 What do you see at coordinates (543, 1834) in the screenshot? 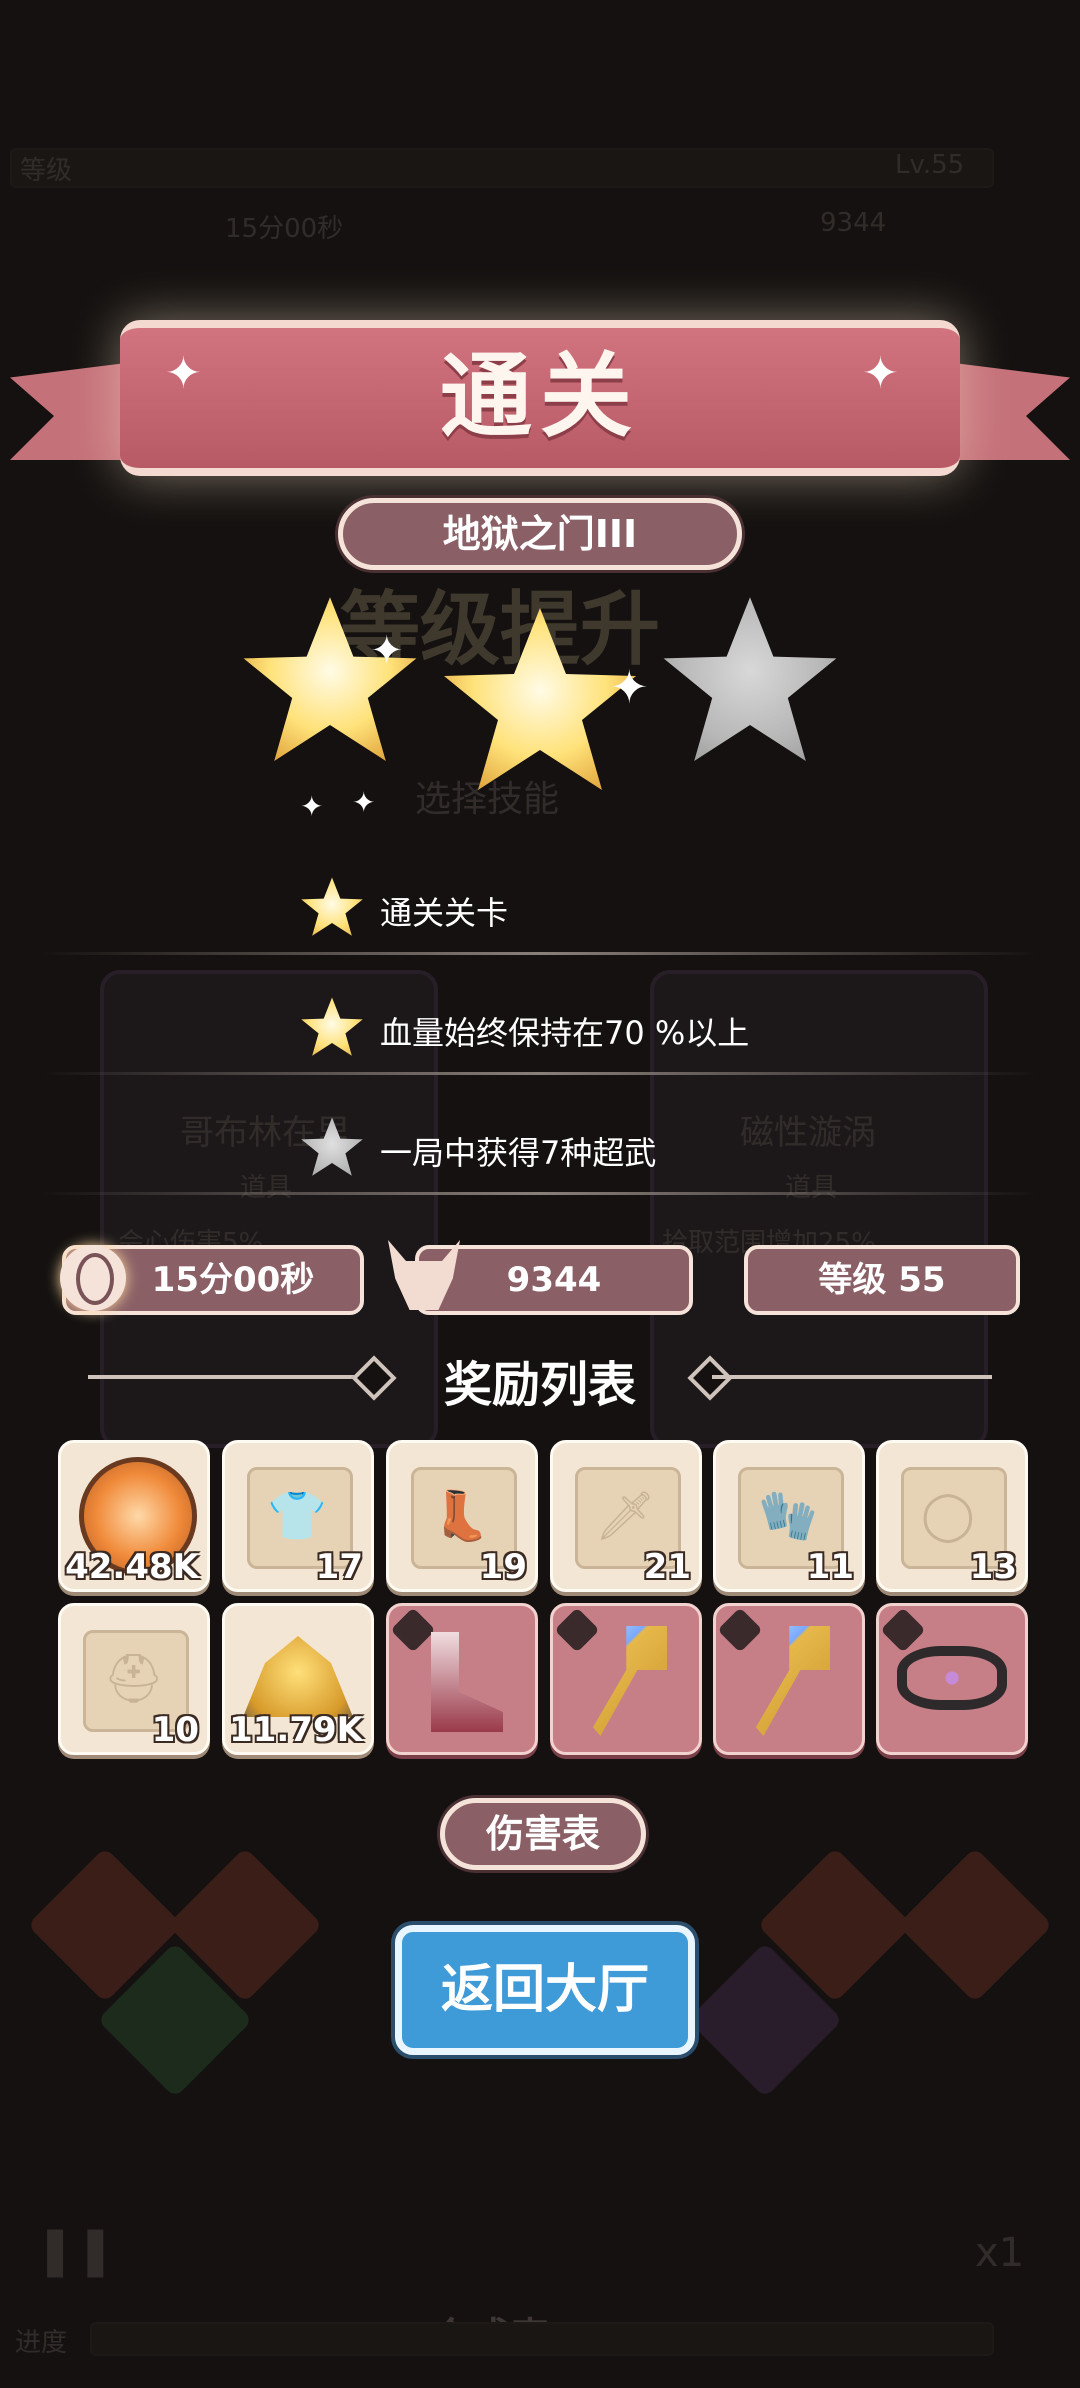
I see `damage-table-button: 伤害表` at bounding box center [543, 1834].